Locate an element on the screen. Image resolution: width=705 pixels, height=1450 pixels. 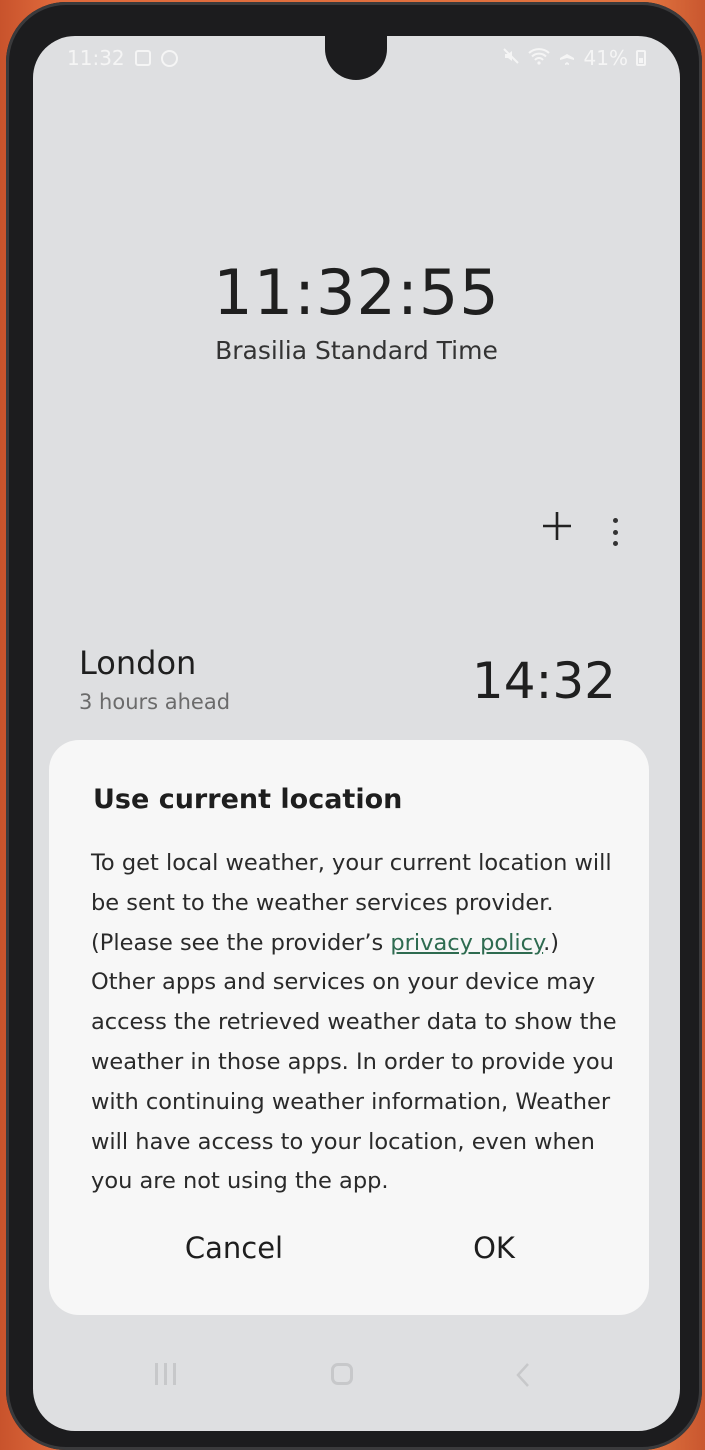
world-clock-item: London 3 hours ahead 14:32 is located at coordinates (356, 681).